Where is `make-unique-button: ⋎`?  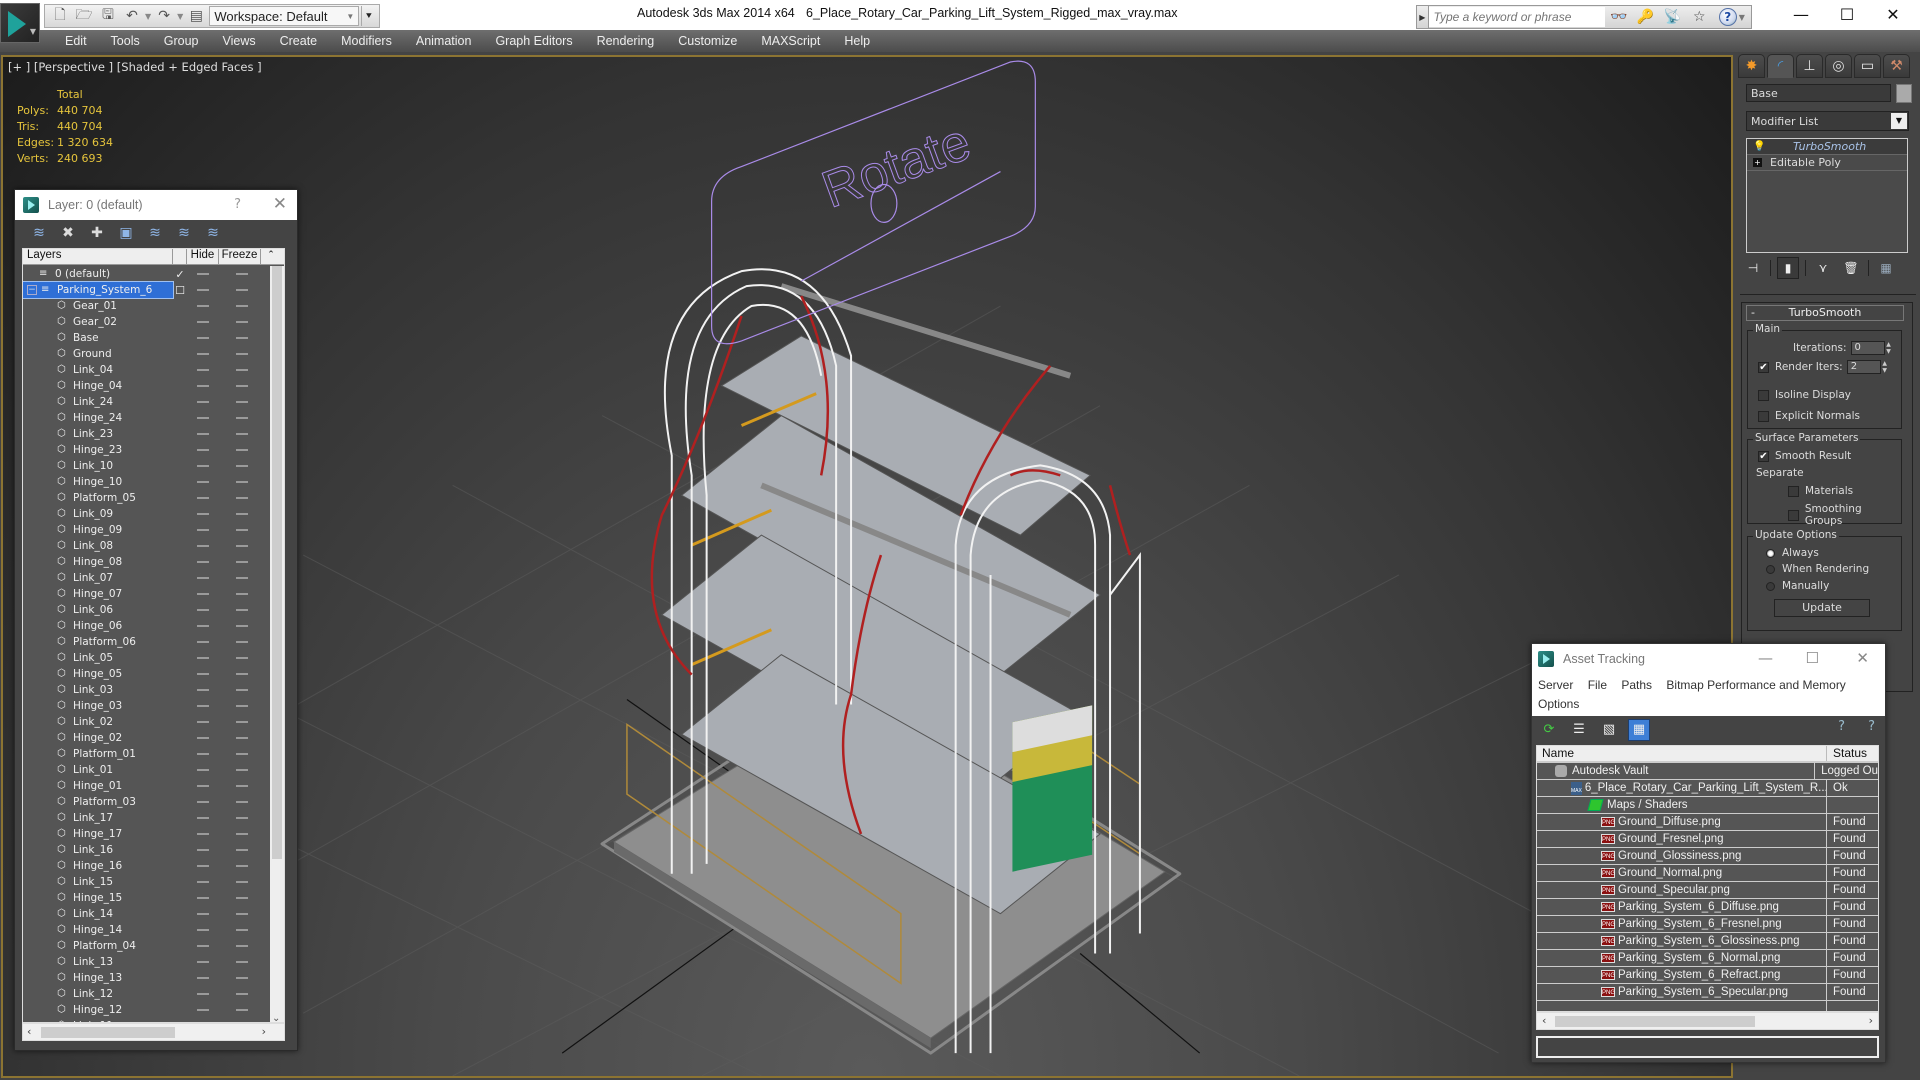 make-unique-button: ⋎ is located at coordinates (1823, 268).